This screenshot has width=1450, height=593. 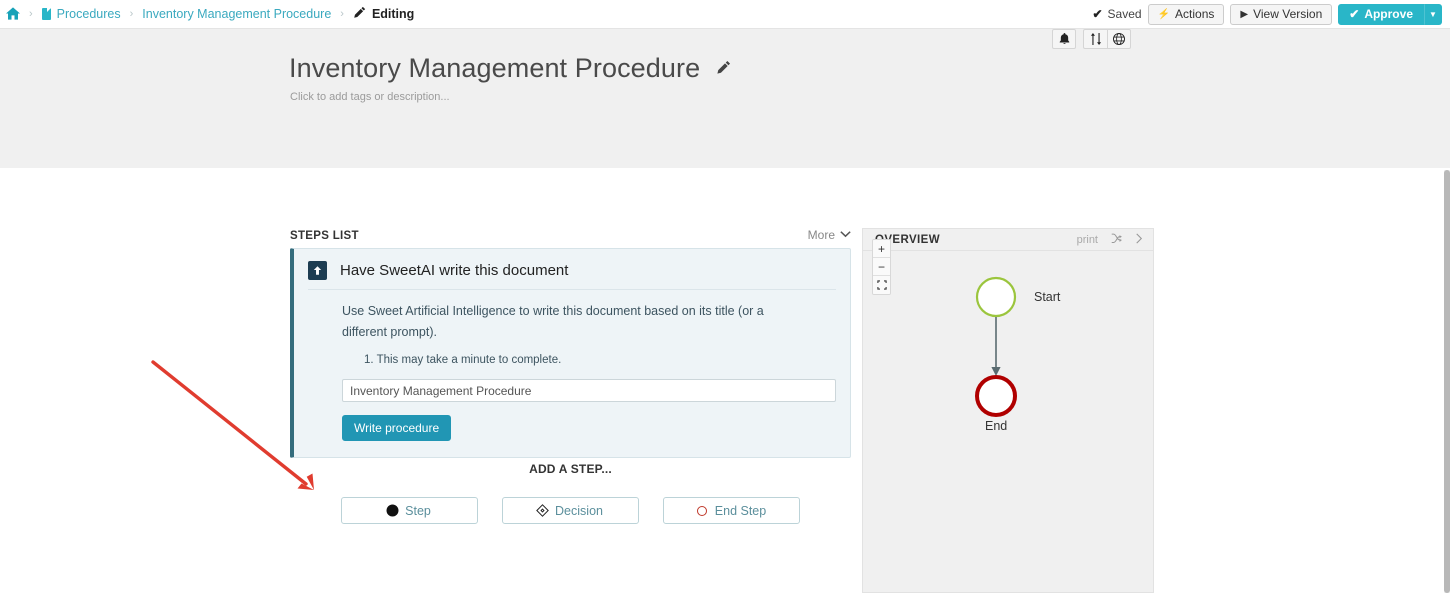 What do you see at coordinates (397, 428) in the screenshot?
I see `write-procedure-button: Write procedure` at bounding box center [397, 428].